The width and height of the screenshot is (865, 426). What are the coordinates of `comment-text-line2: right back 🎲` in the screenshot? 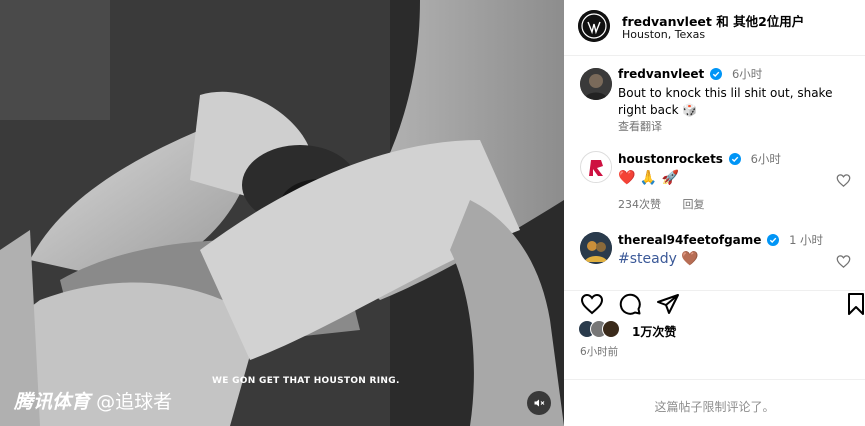 It's located at (658, 110).